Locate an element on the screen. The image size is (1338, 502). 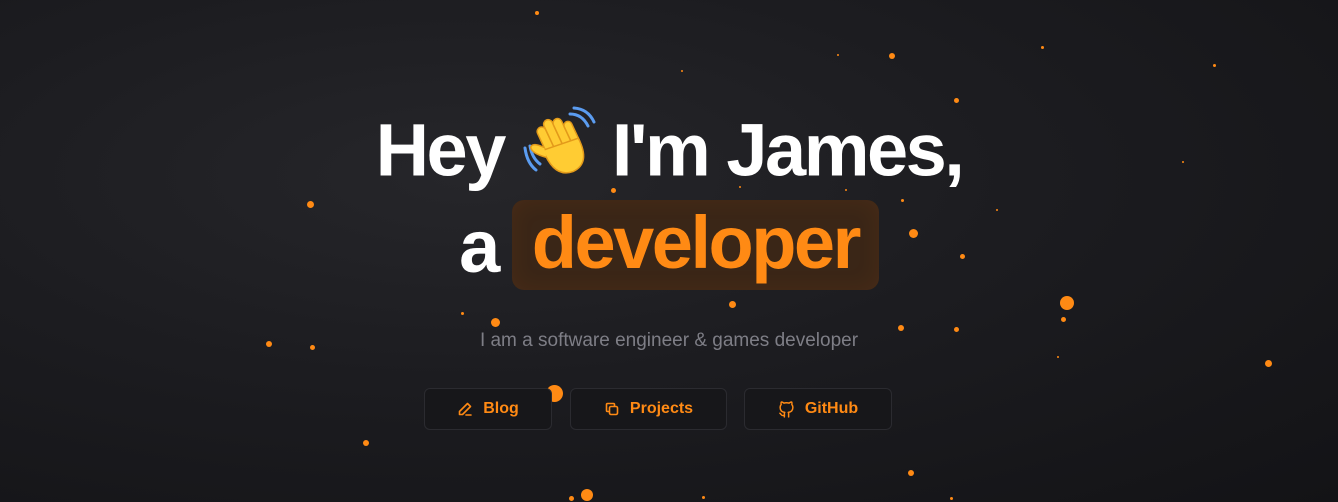
pencil-icon is located at coordinates (465, 409).